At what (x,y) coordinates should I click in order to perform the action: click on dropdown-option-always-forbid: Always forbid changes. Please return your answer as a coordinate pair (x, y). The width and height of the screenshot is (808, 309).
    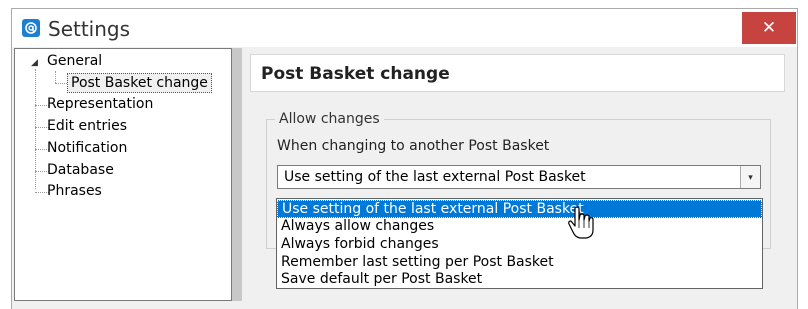
    Looking at the image, I should click on (519, 245).